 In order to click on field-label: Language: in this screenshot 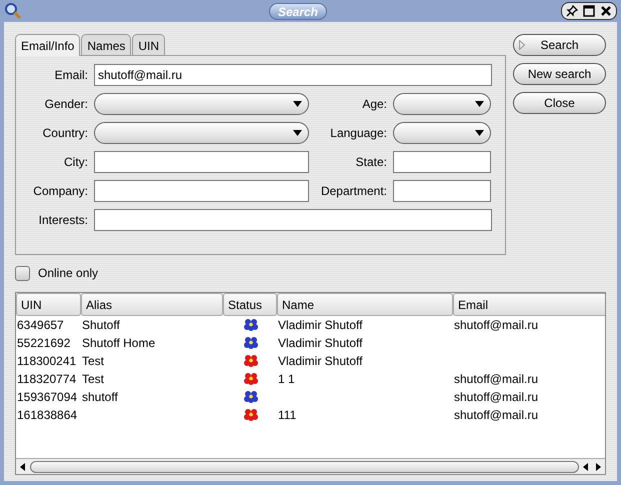, I will do `click(358, 133)`.